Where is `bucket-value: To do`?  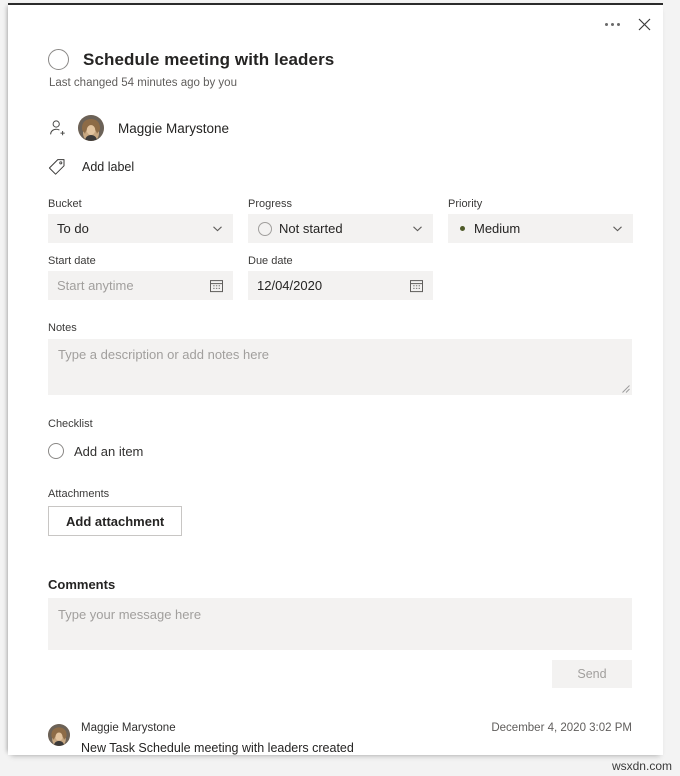
bucket-value: To do is located at coordinates (73, 228).